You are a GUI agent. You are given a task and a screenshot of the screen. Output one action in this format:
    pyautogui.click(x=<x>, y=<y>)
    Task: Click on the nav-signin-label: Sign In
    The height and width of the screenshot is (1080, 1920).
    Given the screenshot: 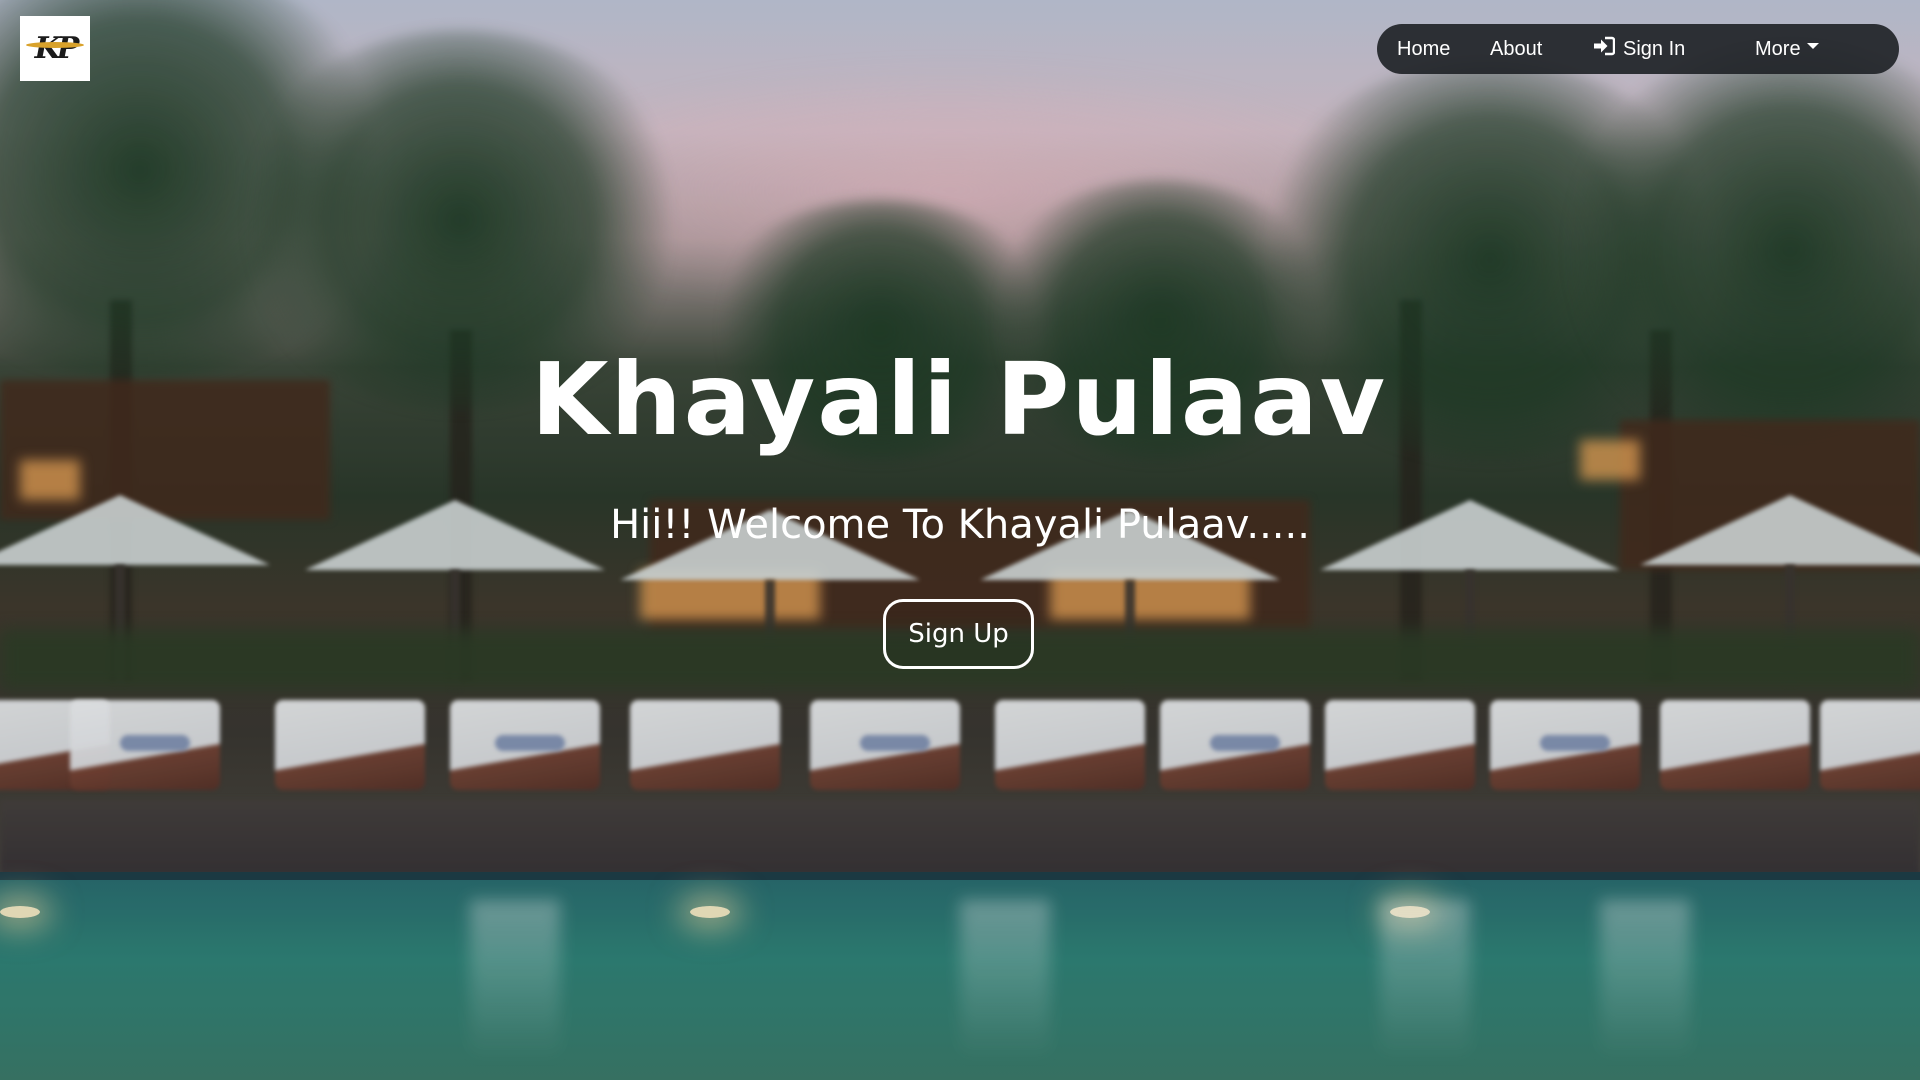 What is the action you would take?
    pyautogui.click(x=1654, y=48)
    